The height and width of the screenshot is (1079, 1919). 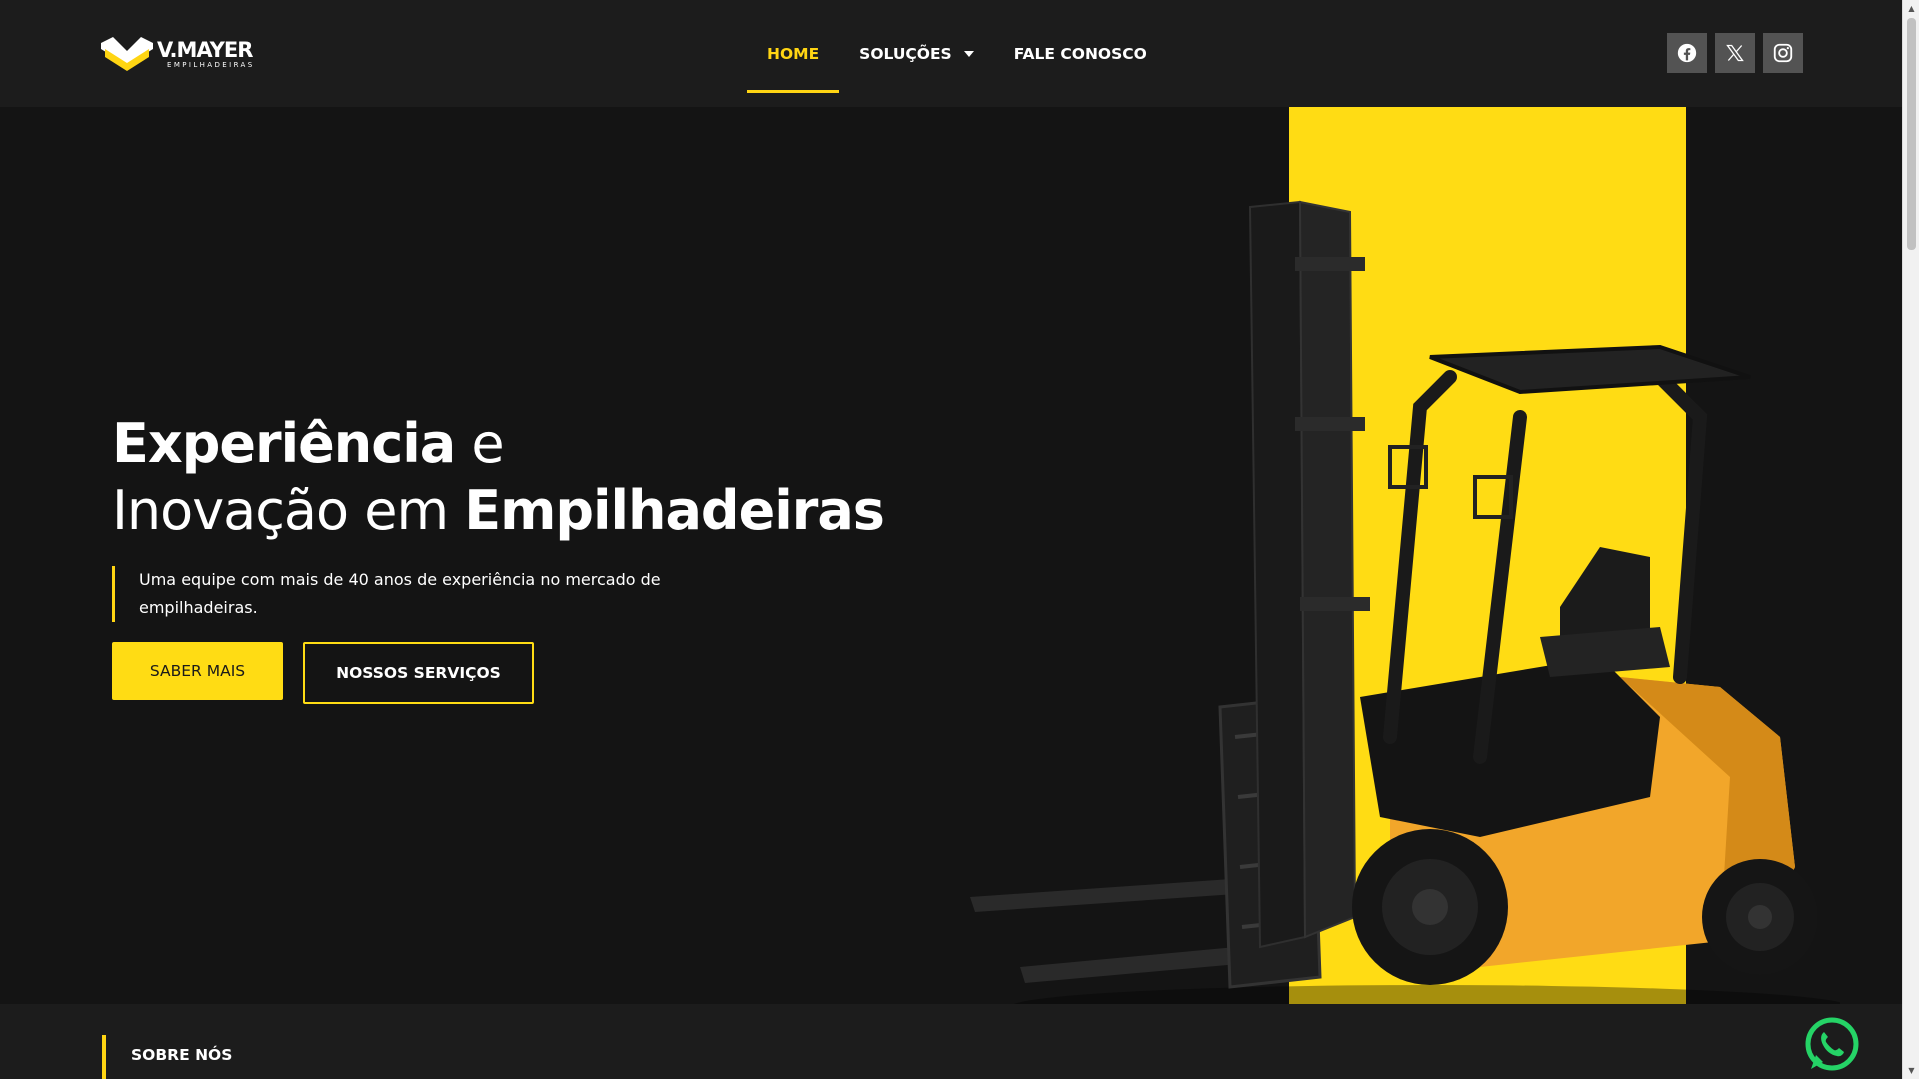 I want to click on saber-mais-label: SABER MAIS, so click(x=197, y=671).